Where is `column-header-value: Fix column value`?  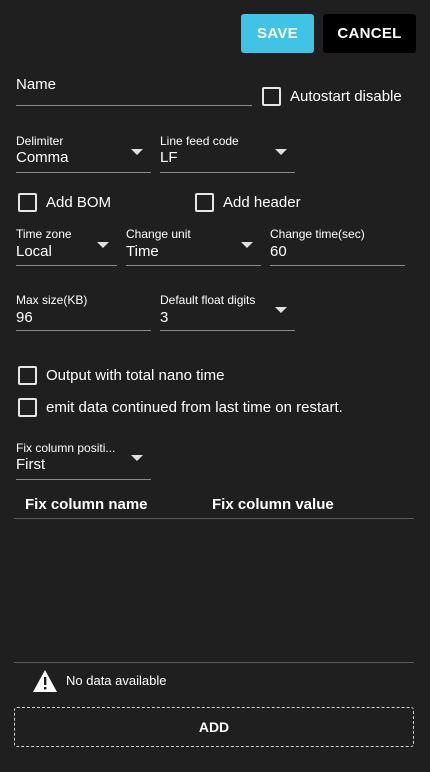
column-header-value: Fix column value is located at coordinates (273, 504).